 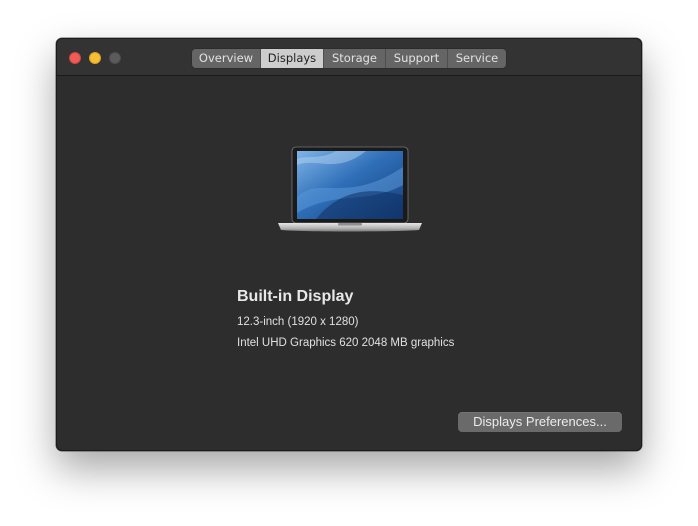 What do you see at coordinates (298, 322) in the screenshot?
I see `display-resolution: 12.3-inch (1920 x 1280)` at bounding box center [298, 322].